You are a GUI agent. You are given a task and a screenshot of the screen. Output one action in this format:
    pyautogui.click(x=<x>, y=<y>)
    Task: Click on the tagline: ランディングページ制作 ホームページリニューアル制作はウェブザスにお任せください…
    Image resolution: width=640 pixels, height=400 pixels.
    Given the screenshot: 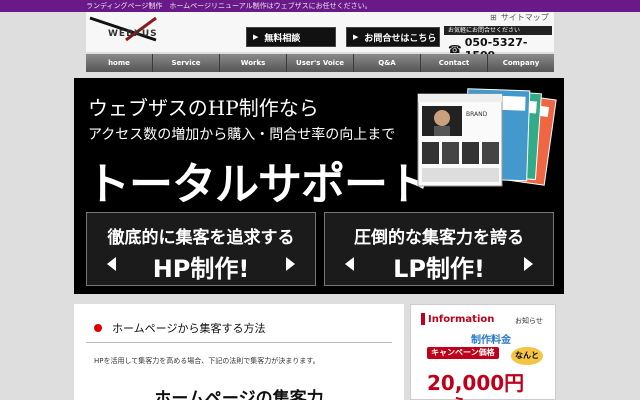 What is the action you would take?
    pyautogui.click(x=229, y=6)
    